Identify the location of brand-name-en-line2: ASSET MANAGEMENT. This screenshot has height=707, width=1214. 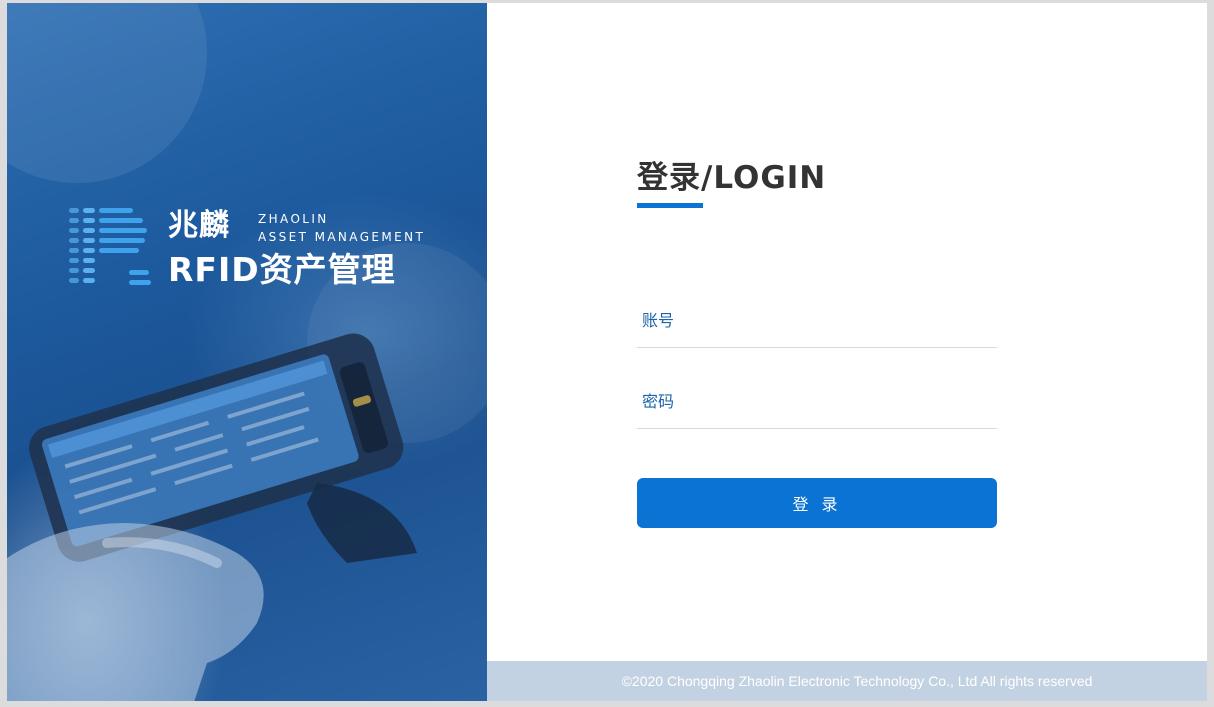
(342, 237).